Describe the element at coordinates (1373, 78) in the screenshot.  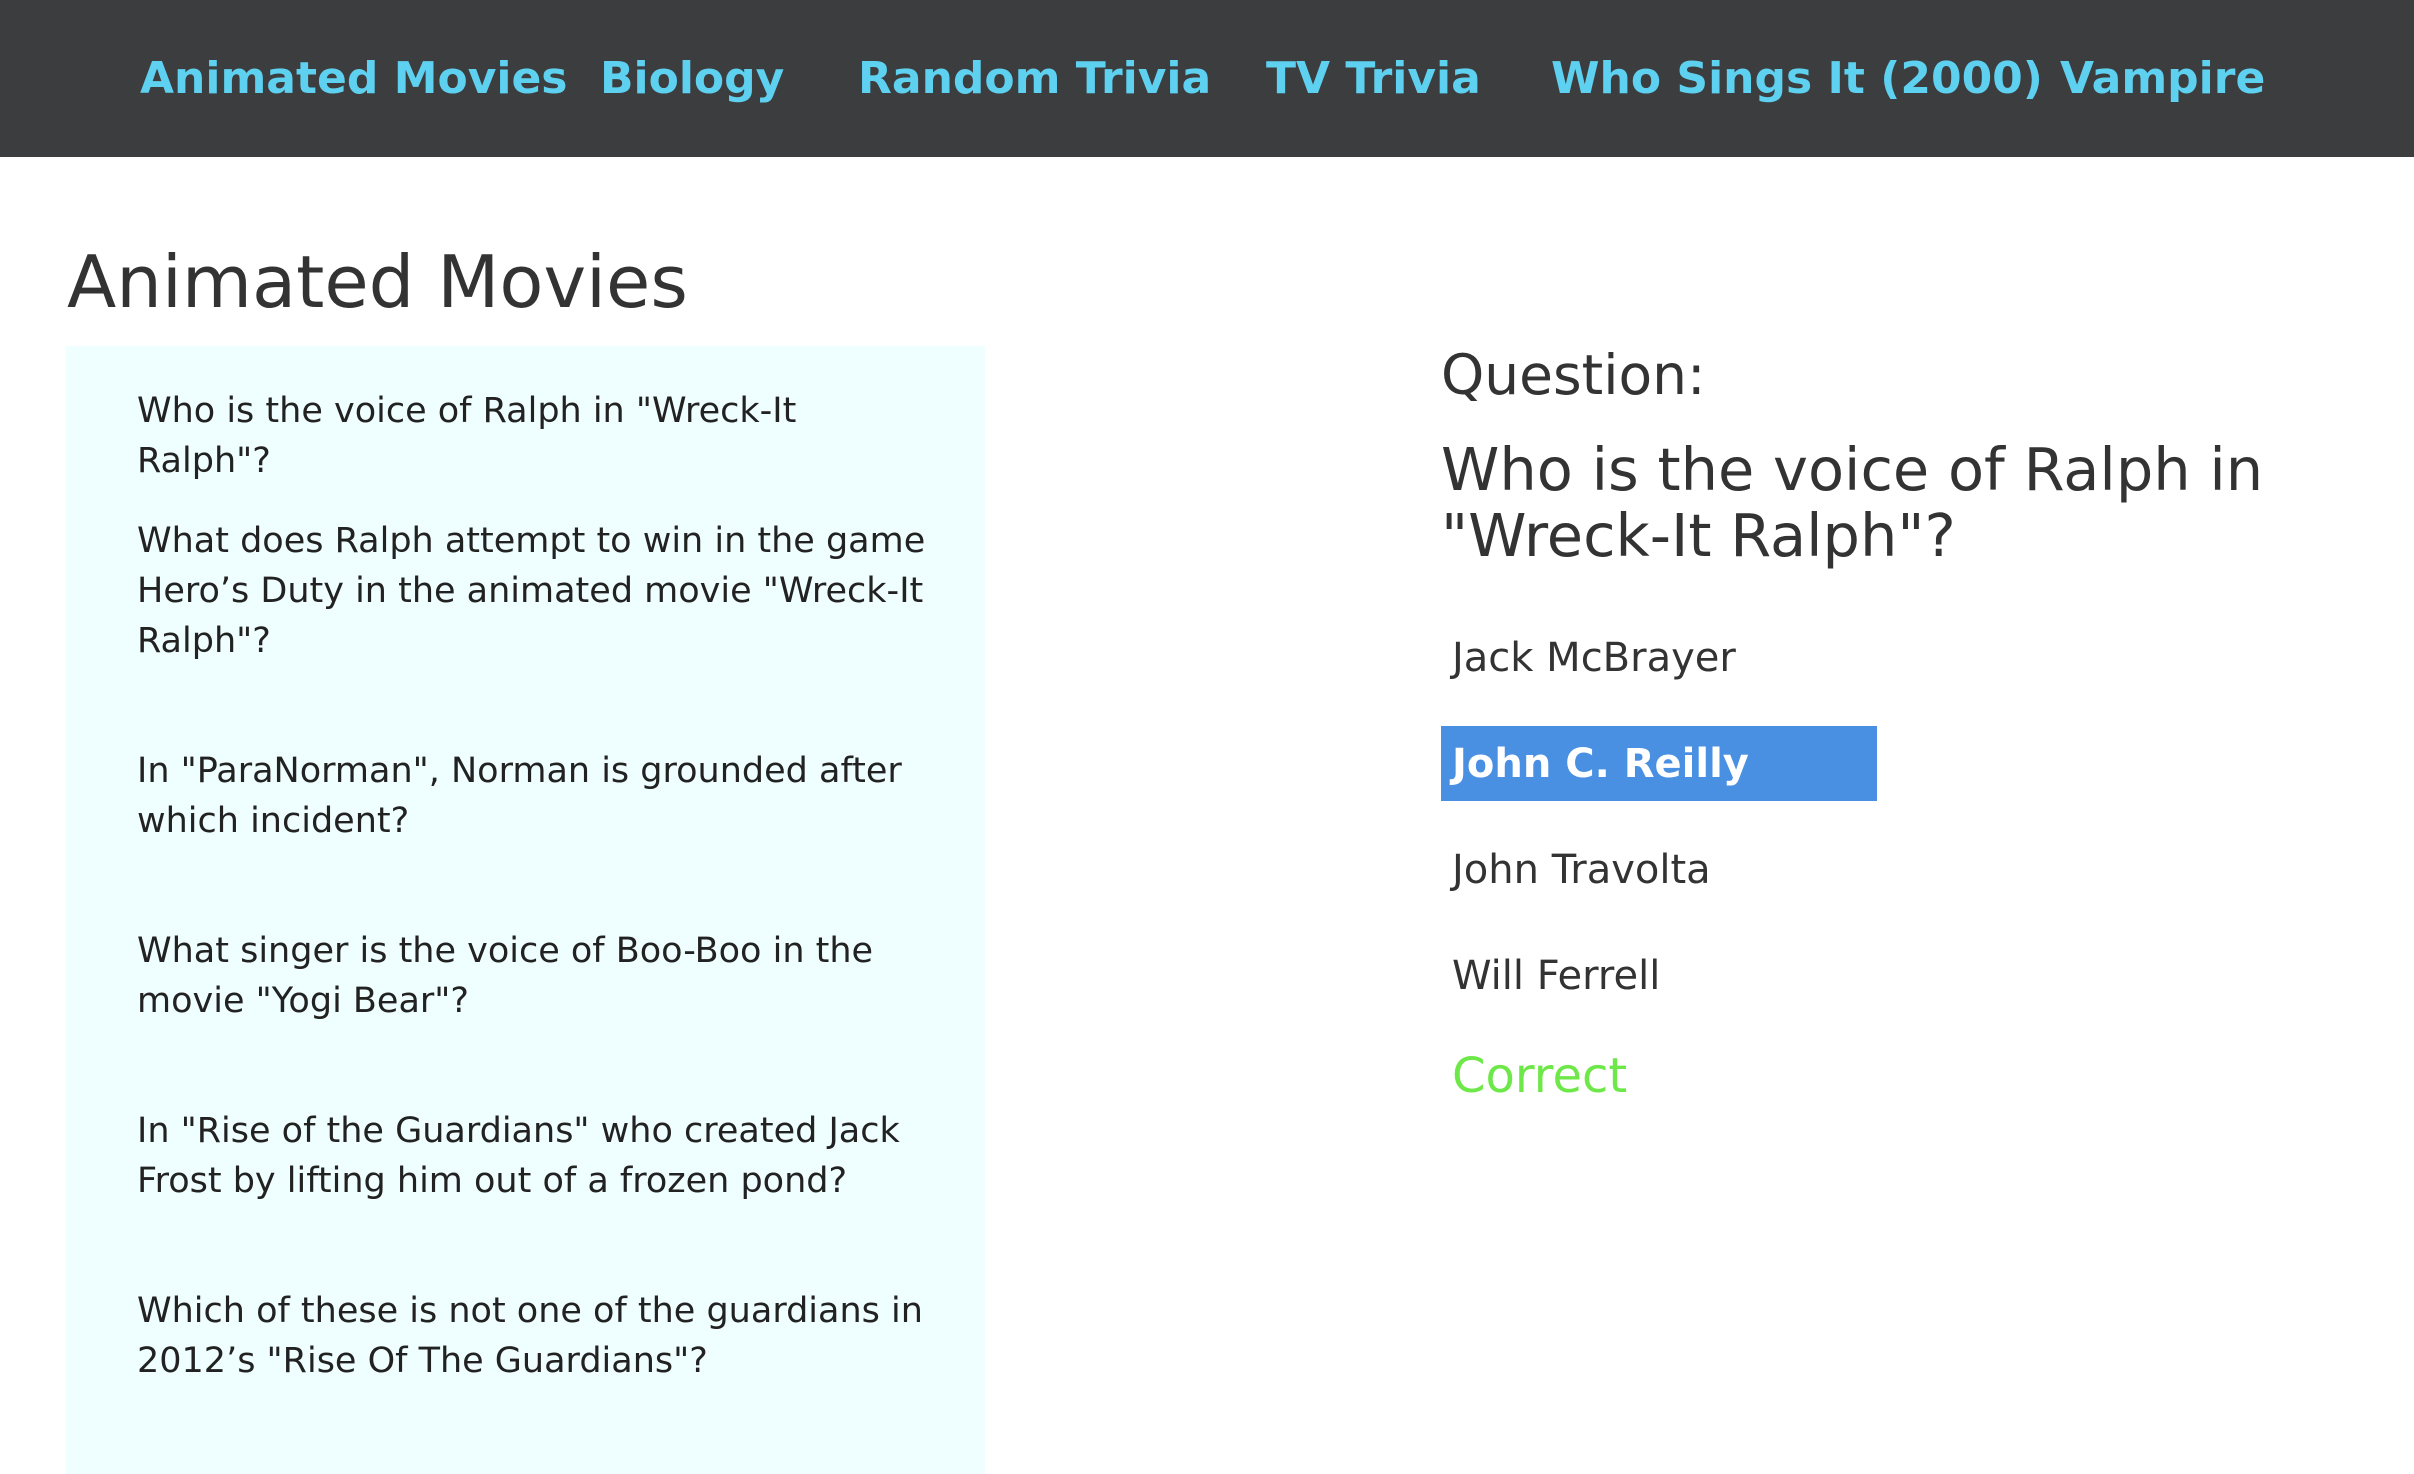
I see `nav-link-tv-trivia: TV Trivia` at that location.